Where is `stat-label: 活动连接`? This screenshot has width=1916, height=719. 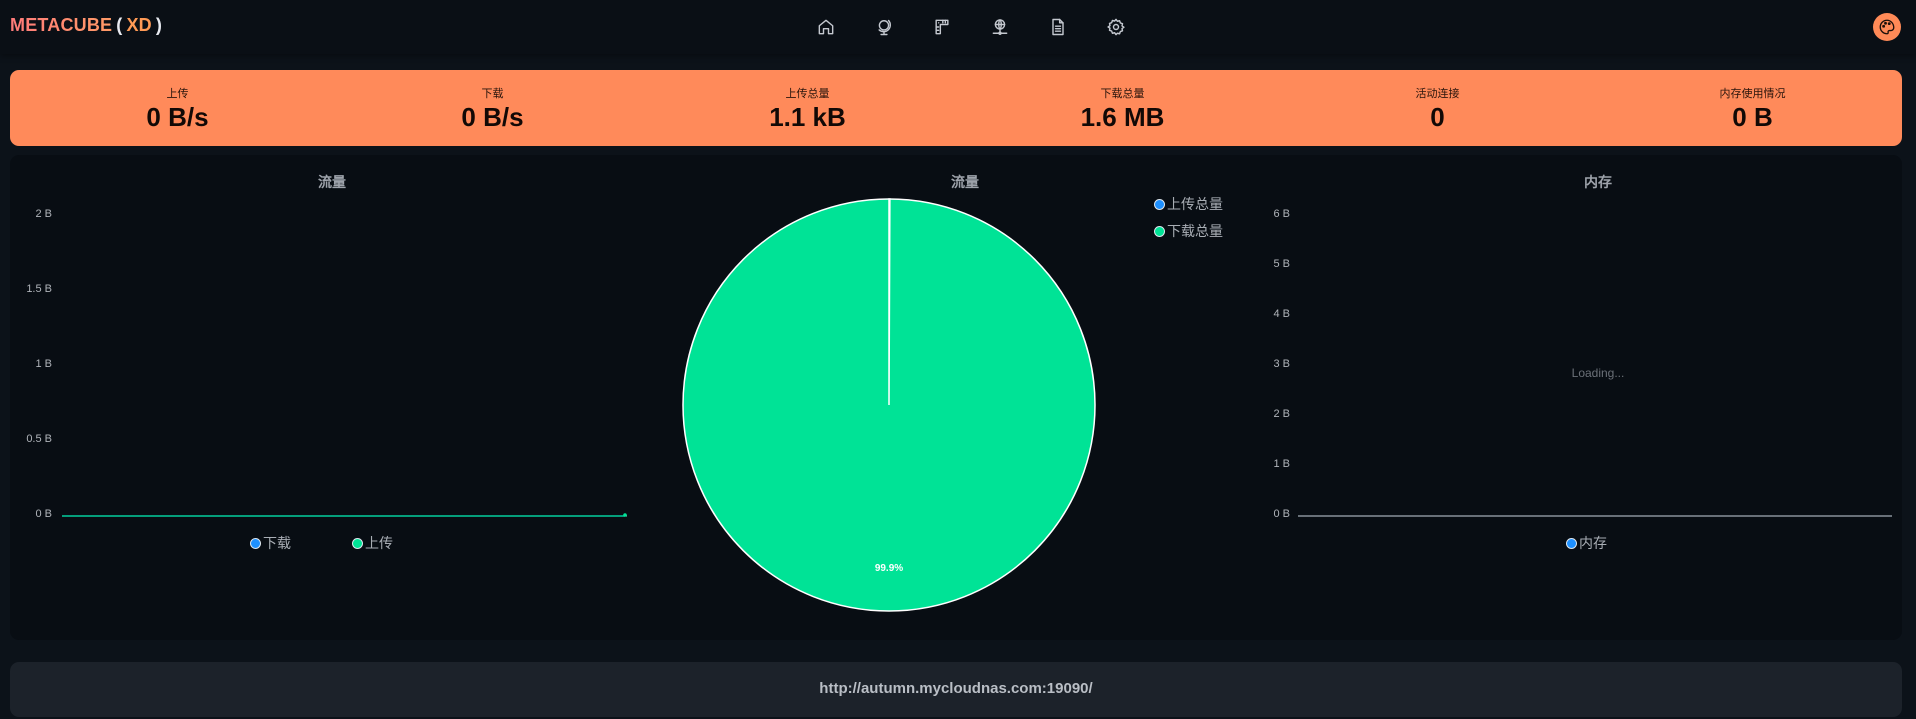
stat-label: 活动连接 is located at coordinates (1437, 94).